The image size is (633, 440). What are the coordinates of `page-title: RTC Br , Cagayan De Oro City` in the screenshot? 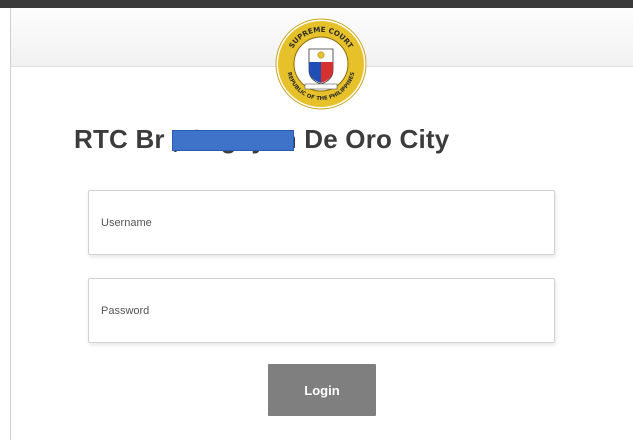 It's located at (262, 139).